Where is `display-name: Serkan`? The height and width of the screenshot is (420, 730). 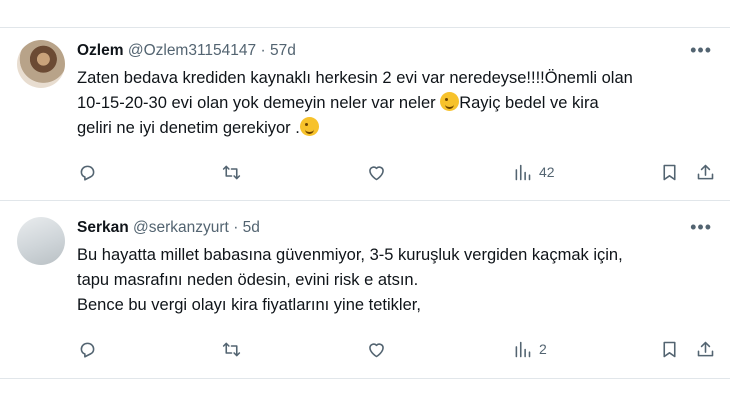 display-name: Serkan is located at coordinates (103, 227).